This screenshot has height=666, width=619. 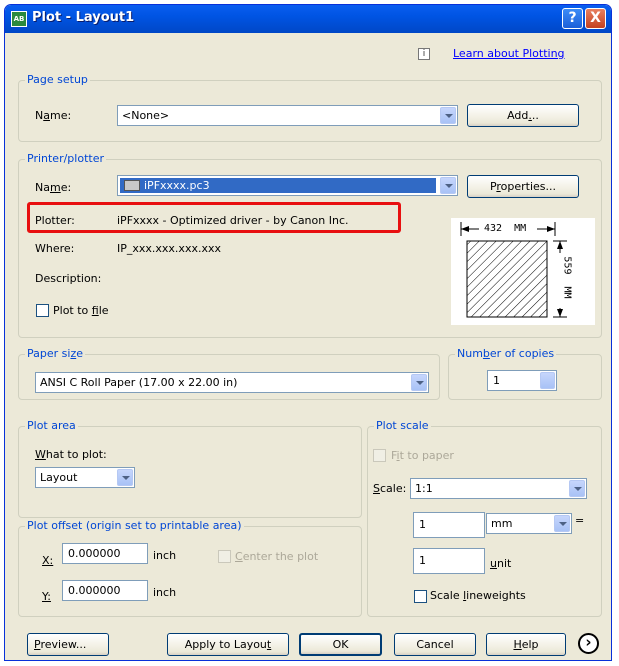 What do you see at coordinates (389, 488) in the screenshot?
I see `scale-label: Scale:` at bounding box center [389, 488].